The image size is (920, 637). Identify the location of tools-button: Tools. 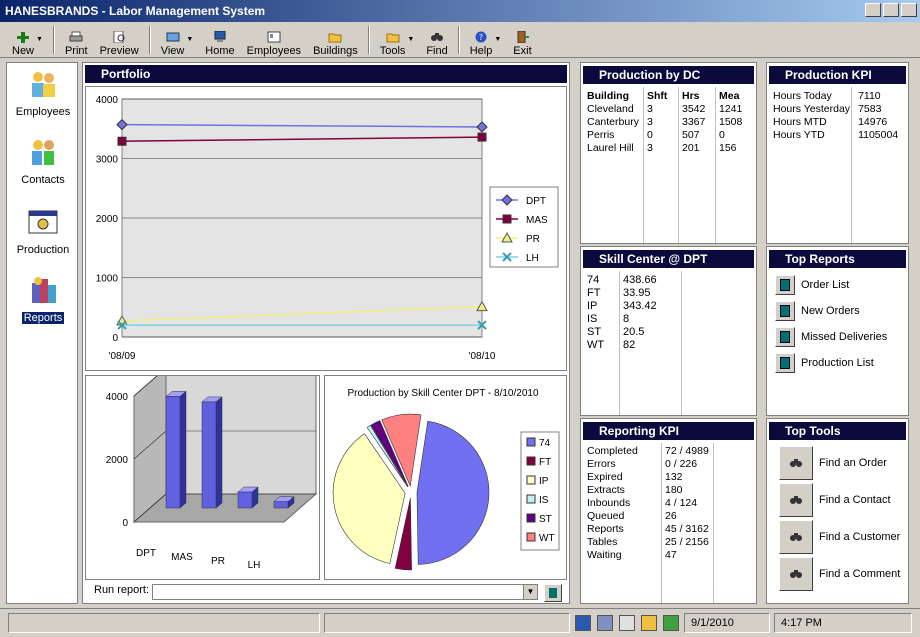
(393, 40).